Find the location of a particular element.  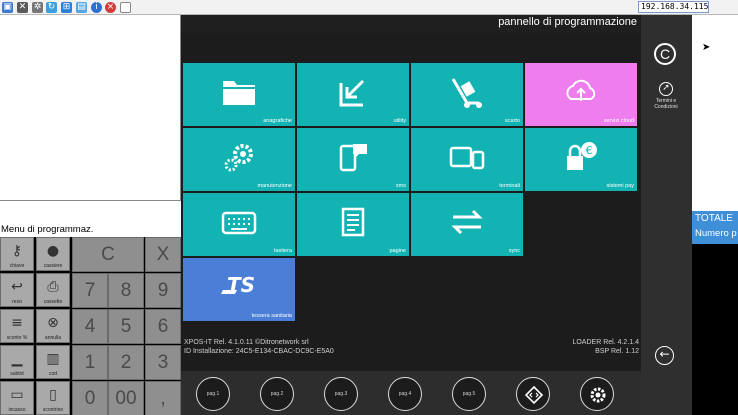

function-button-9: ▭ incasso is located at coordinates (17, 398).